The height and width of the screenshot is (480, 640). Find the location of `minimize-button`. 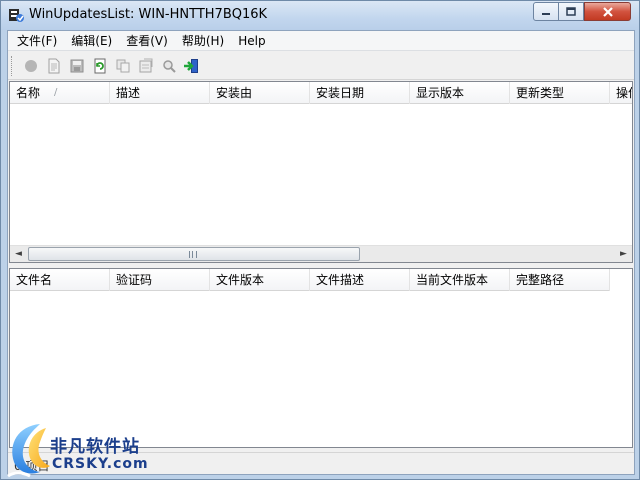

minimize-button is located at coordinates (546, 11).